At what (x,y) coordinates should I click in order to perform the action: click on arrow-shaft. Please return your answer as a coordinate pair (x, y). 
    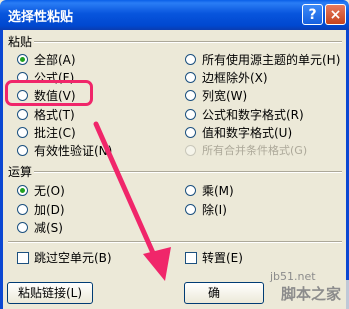
    Looking at the image, I should click on (126, 193).